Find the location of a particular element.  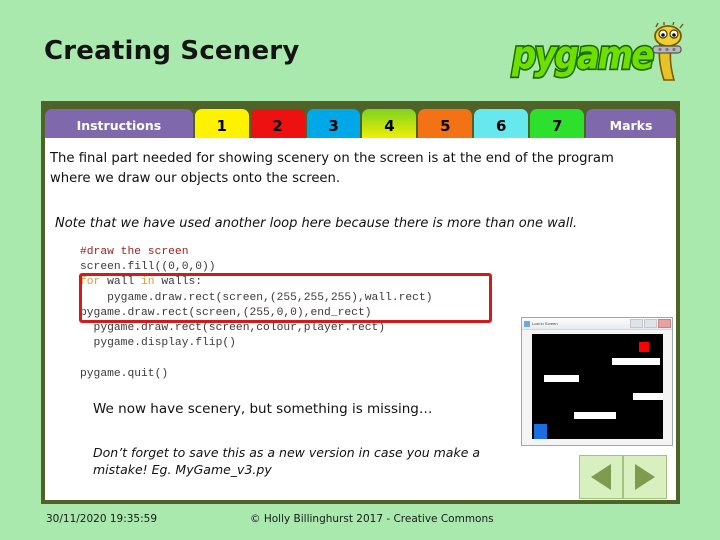

close-icon is located at coordinates (664, 323).